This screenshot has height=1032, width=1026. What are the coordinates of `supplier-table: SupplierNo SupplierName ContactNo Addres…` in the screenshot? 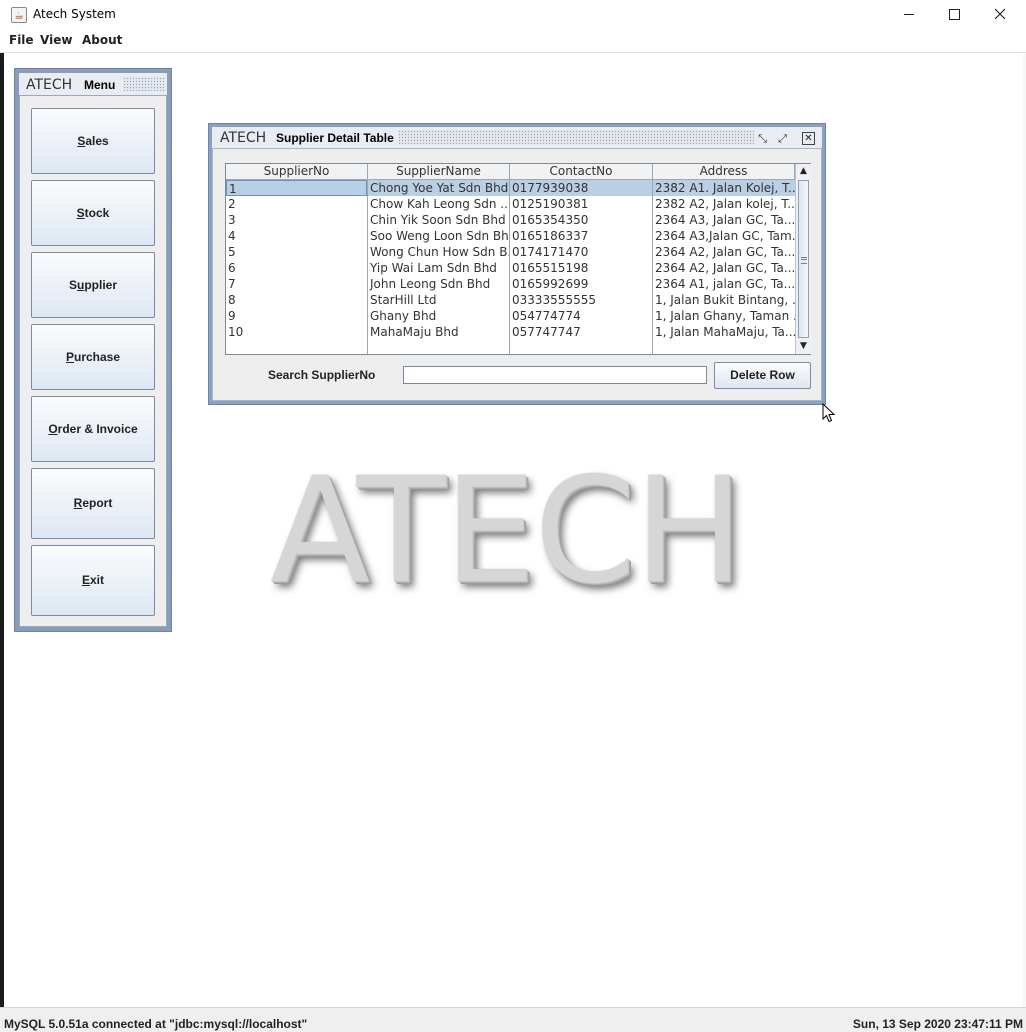 It's located at (518, 259).